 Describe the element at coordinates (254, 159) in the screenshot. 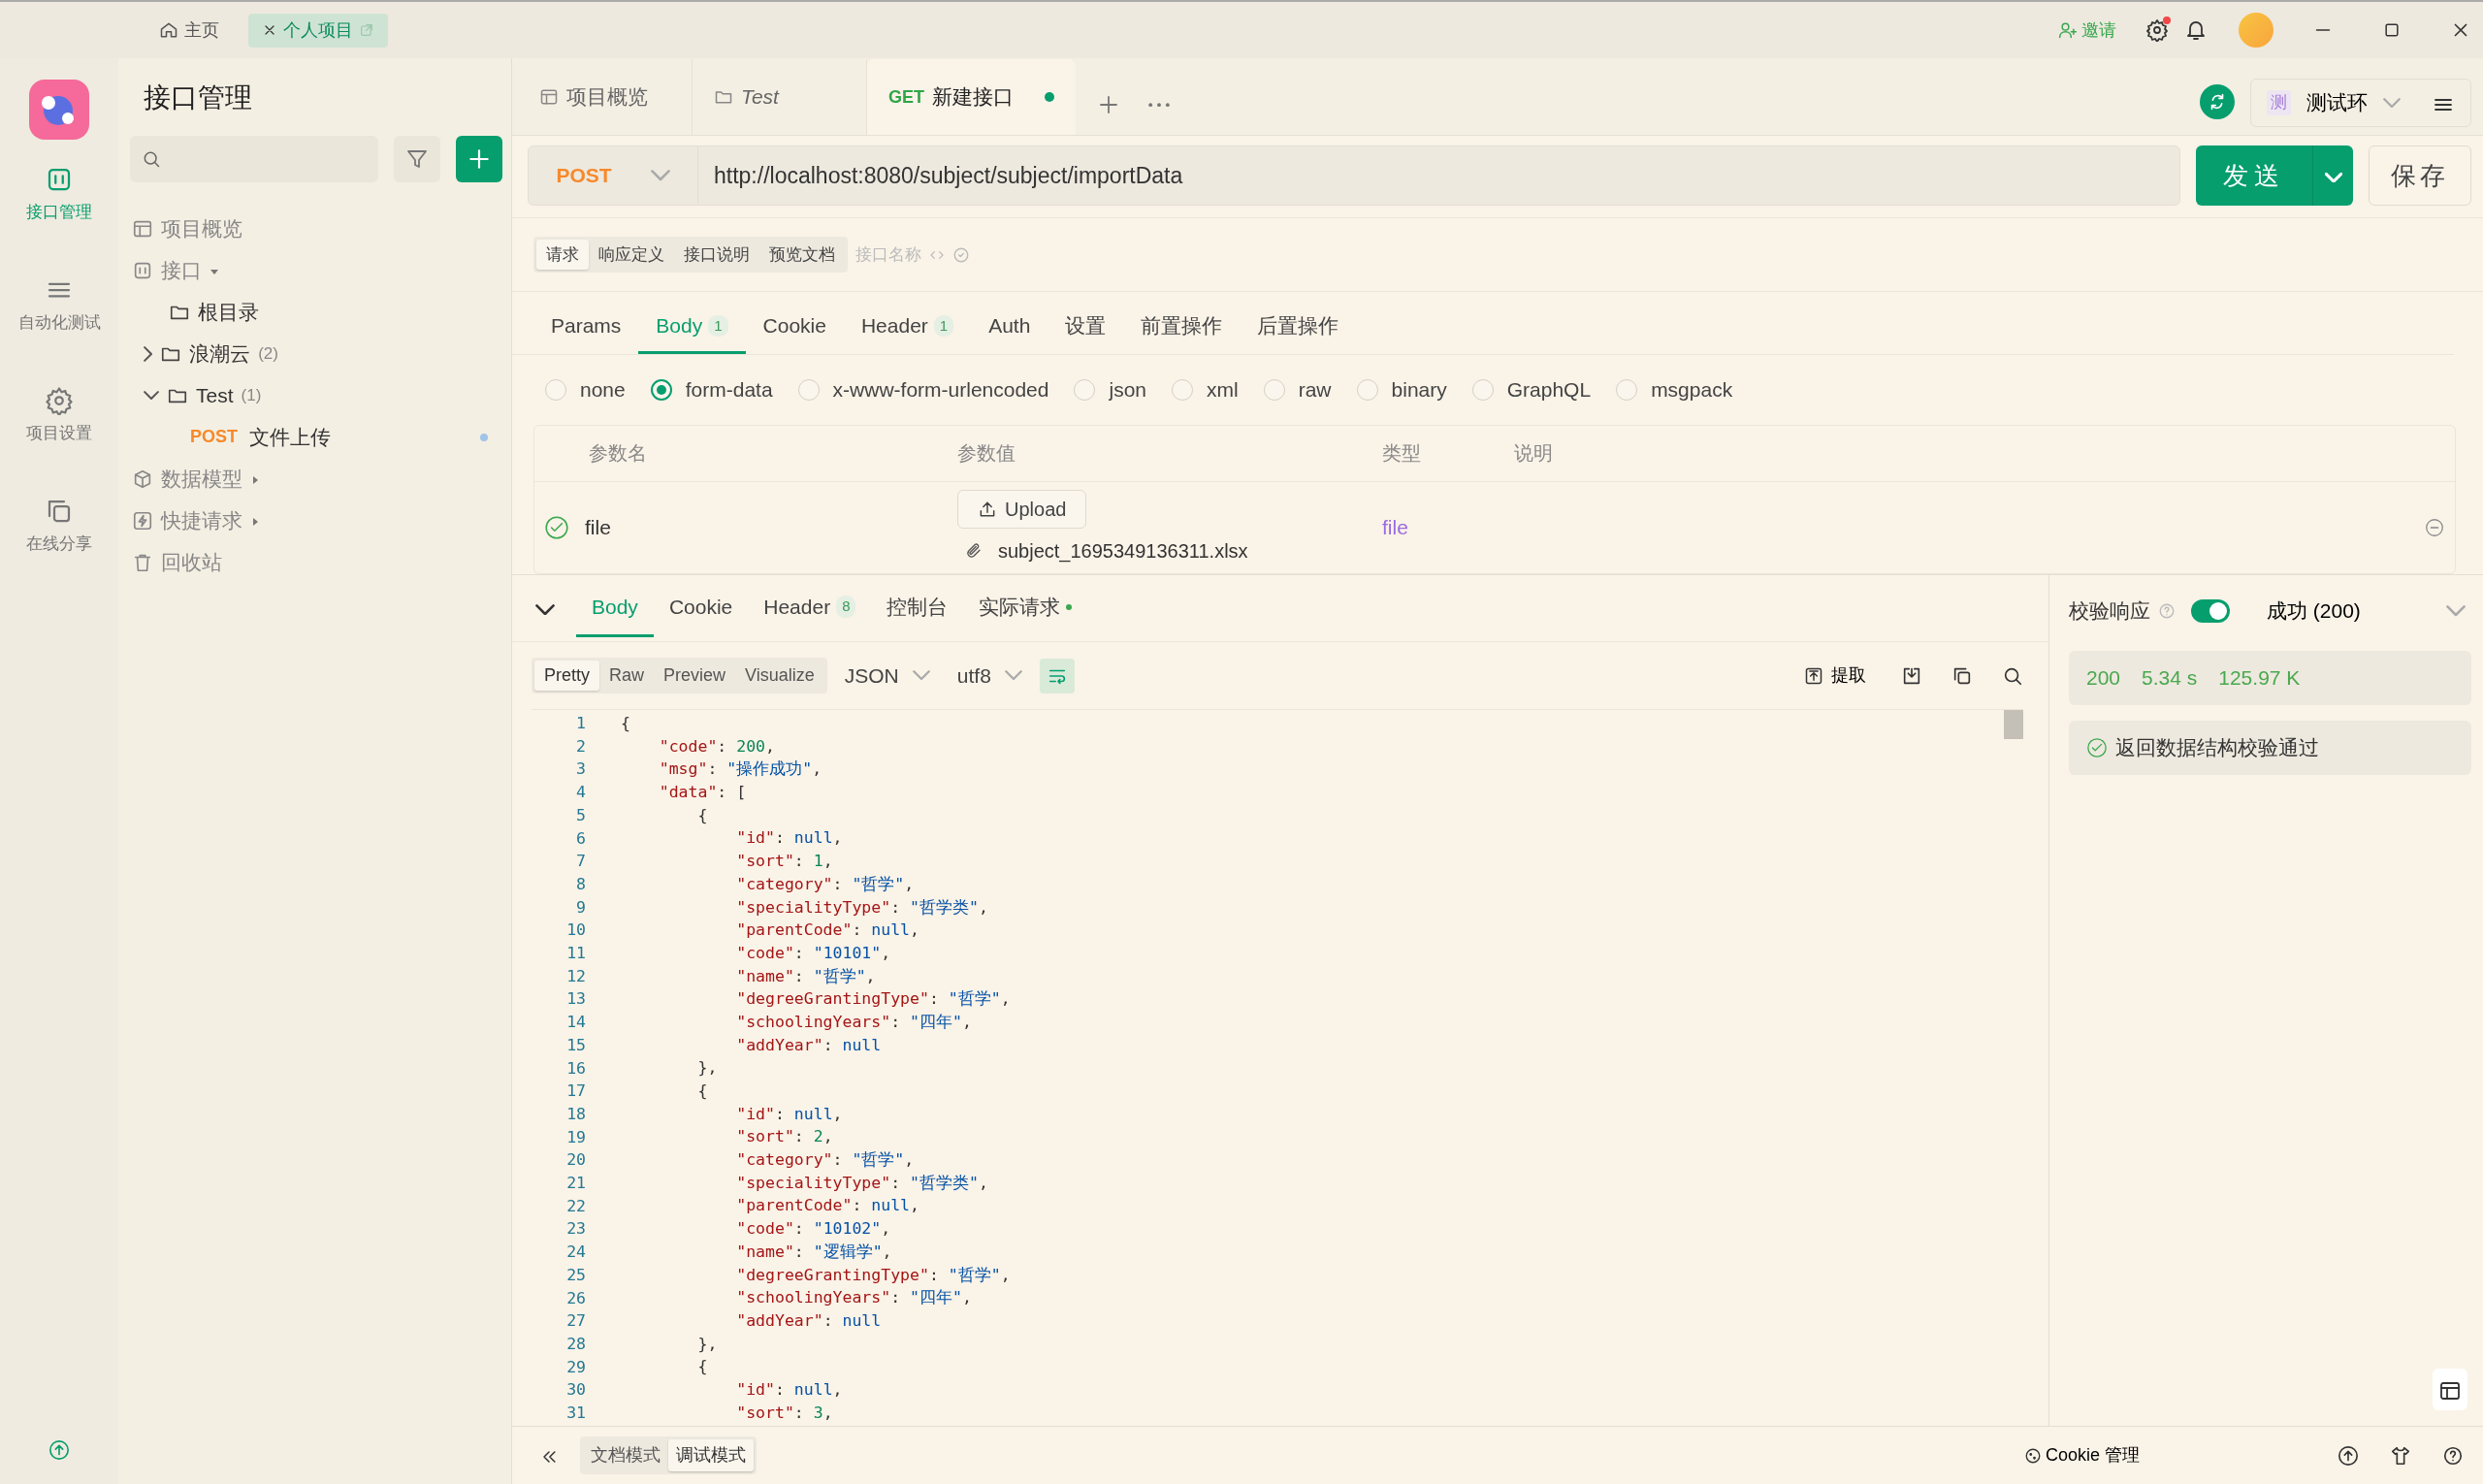

I see `search-field` at that location.